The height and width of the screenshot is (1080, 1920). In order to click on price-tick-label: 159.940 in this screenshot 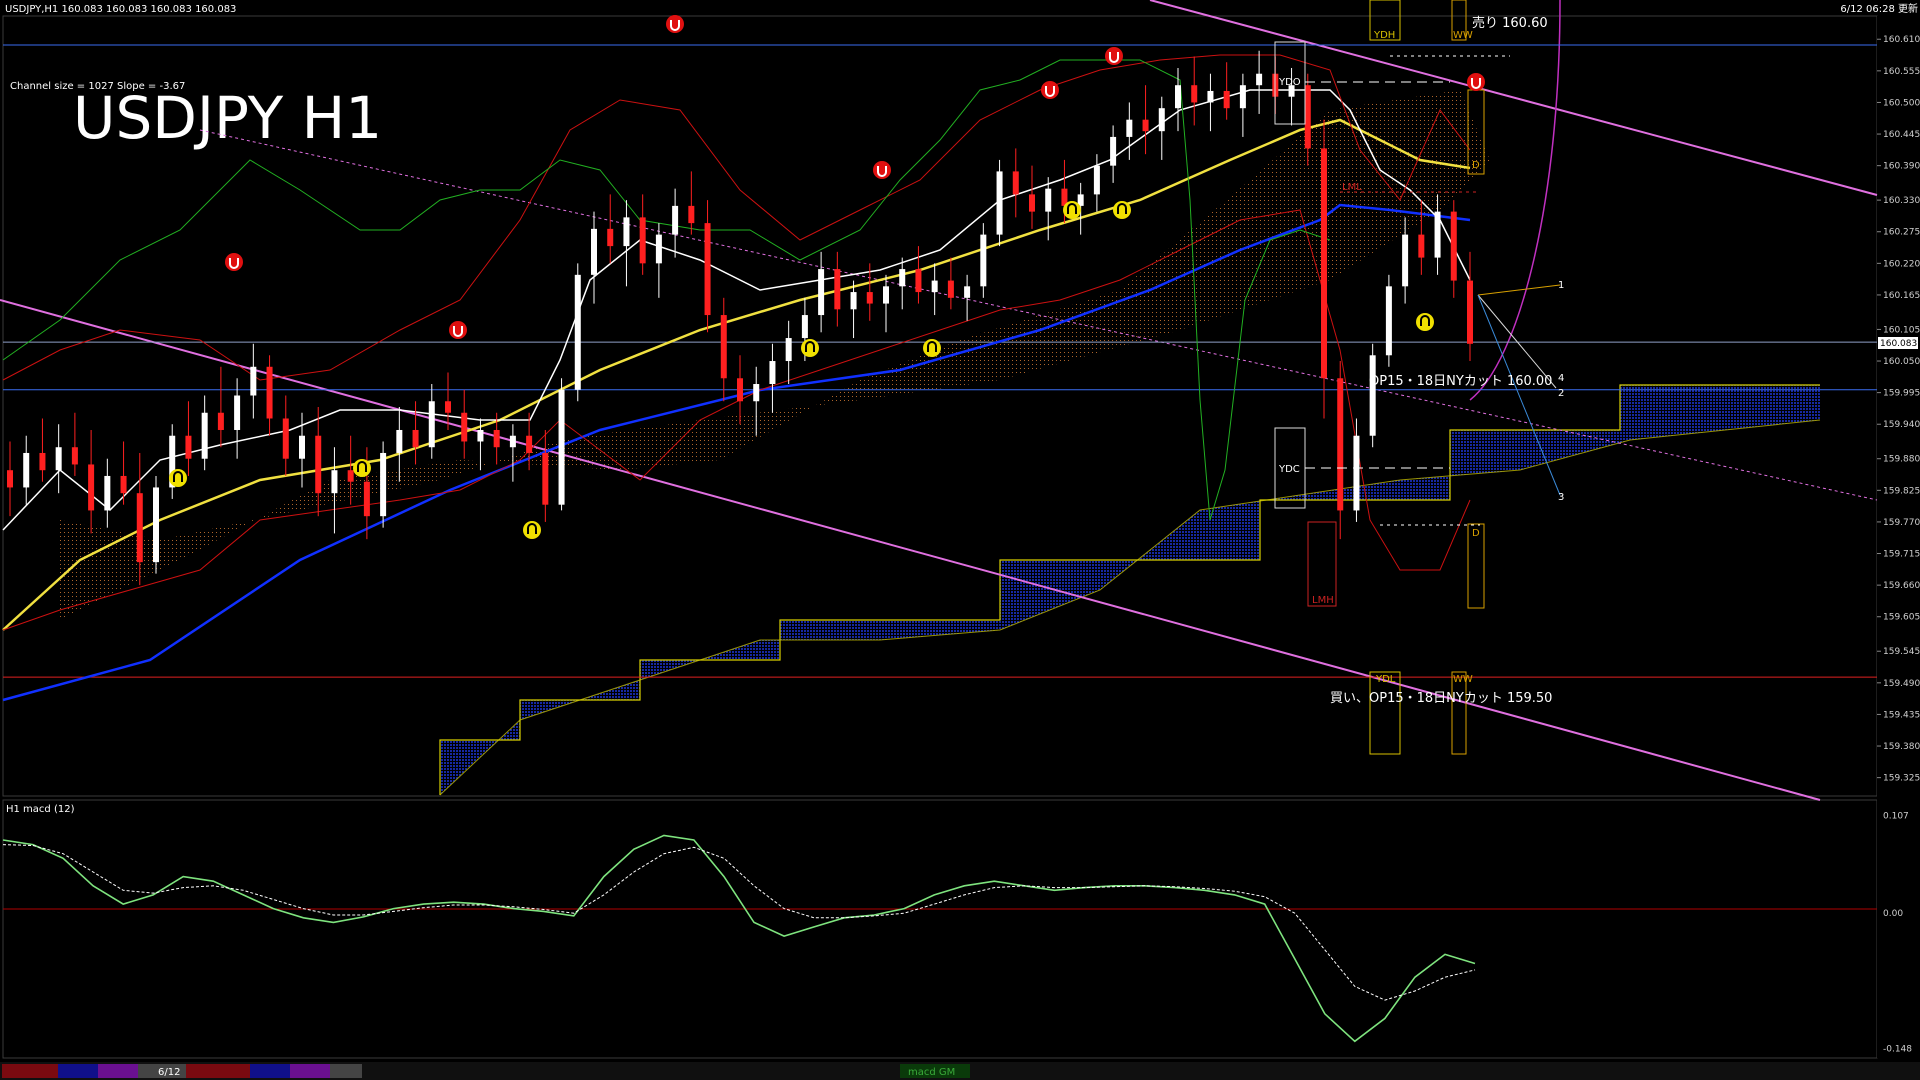, I will do `click(1901, 425)`.